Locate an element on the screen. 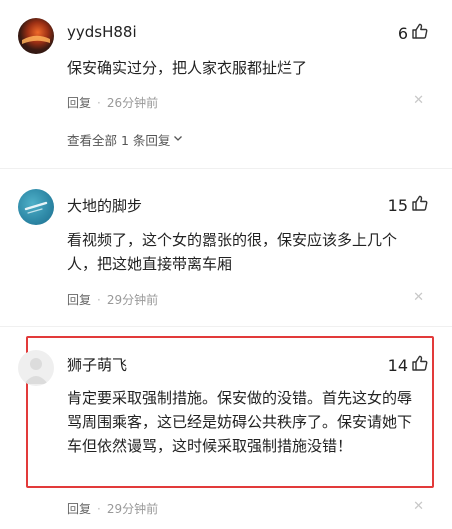  view-replies-label: 查看全部 1 条回复 is located at coordinates (119, 140).